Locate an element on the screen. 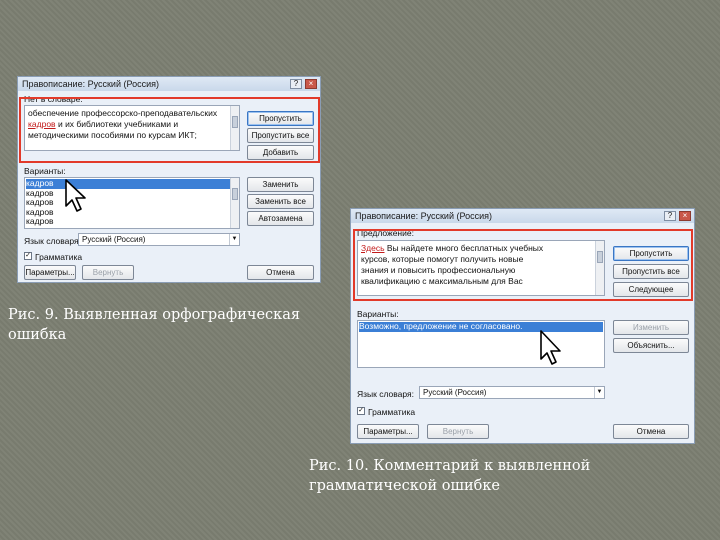 The image size is (720, 540). replace-all-button: Заменить все is located at coordinates (280, 201).